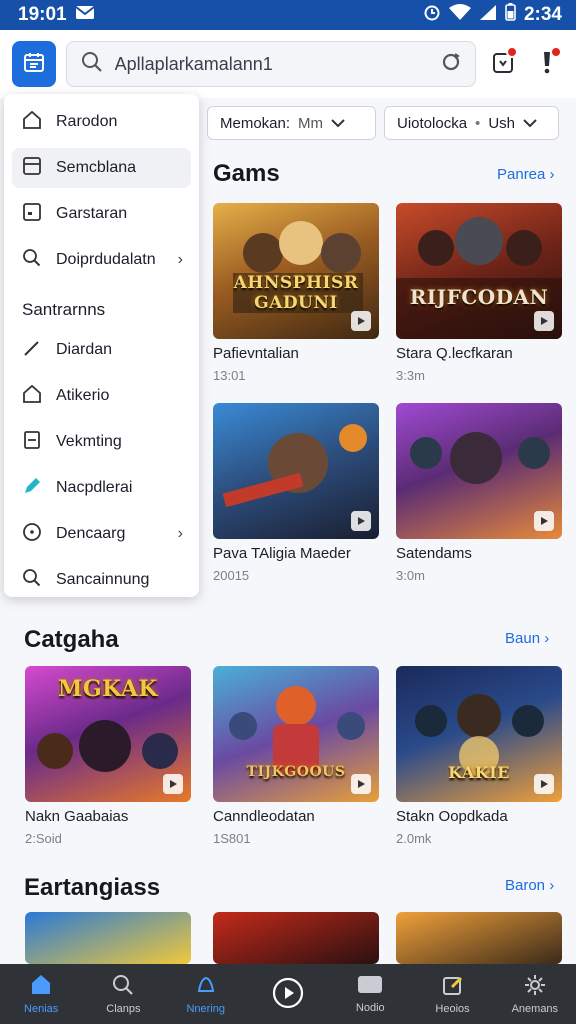 This screenshot has width=576, height=1024. I want to click on category-card: TIJKGOOUS Canndleodatan 1S801, so click(296, 756).